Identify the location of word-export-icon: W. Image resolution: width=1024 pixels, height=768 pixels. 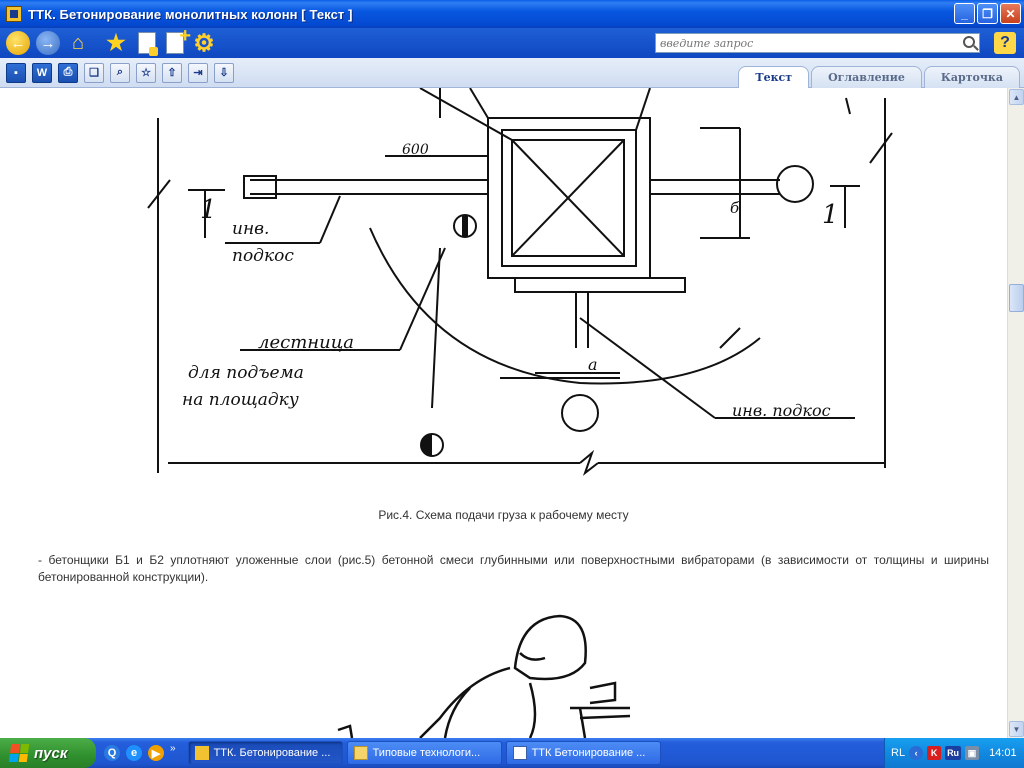
(42, 72).